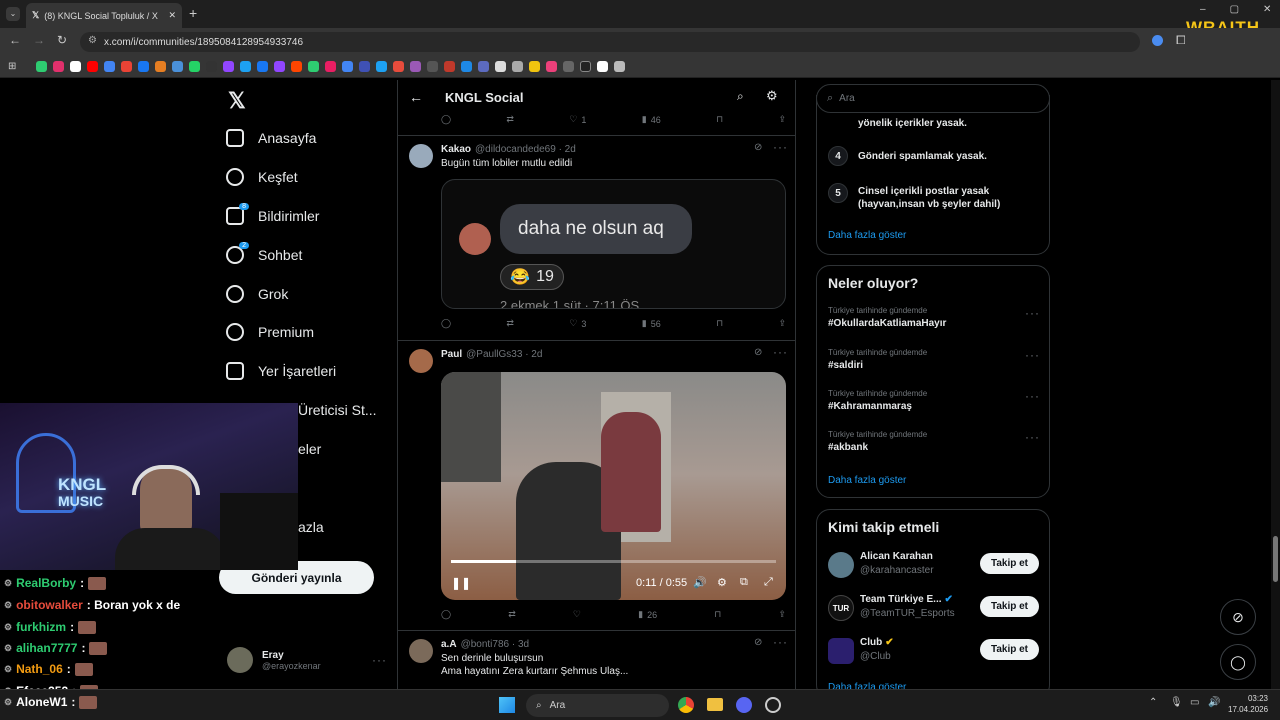 The image size is (1280, 720). I want to click on video-player: ❚❚ 0:11 / 0:55 🔊 ⚙ ⧉ ⤢, so click(613, 486).